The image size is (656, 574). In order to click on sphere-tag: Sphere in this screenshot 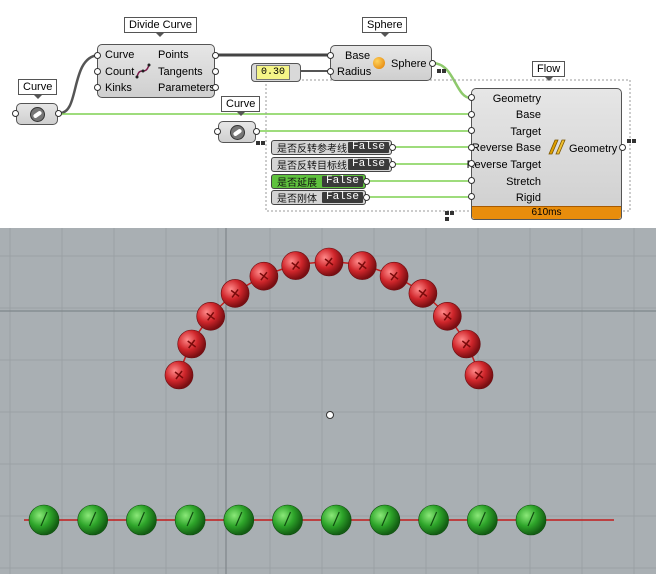, I will do `click(385, 27)`.